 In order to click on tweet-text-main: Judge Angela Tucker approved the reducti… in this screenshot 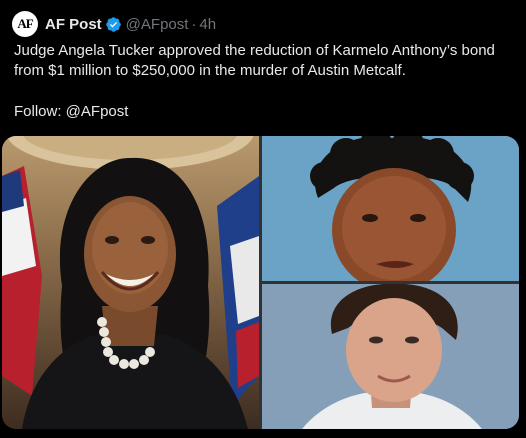, I will do `click(254, 60)`.